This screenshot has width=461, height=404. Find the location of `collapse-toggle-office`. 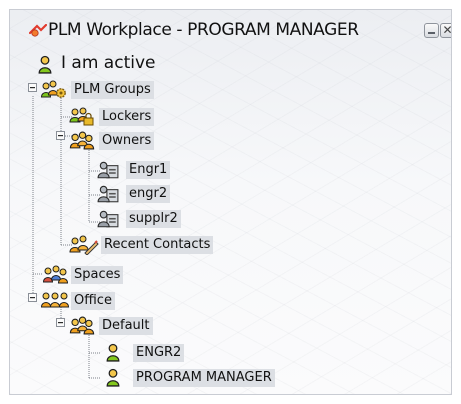

collapse-toggle-office is located at coordinates (32, 297).